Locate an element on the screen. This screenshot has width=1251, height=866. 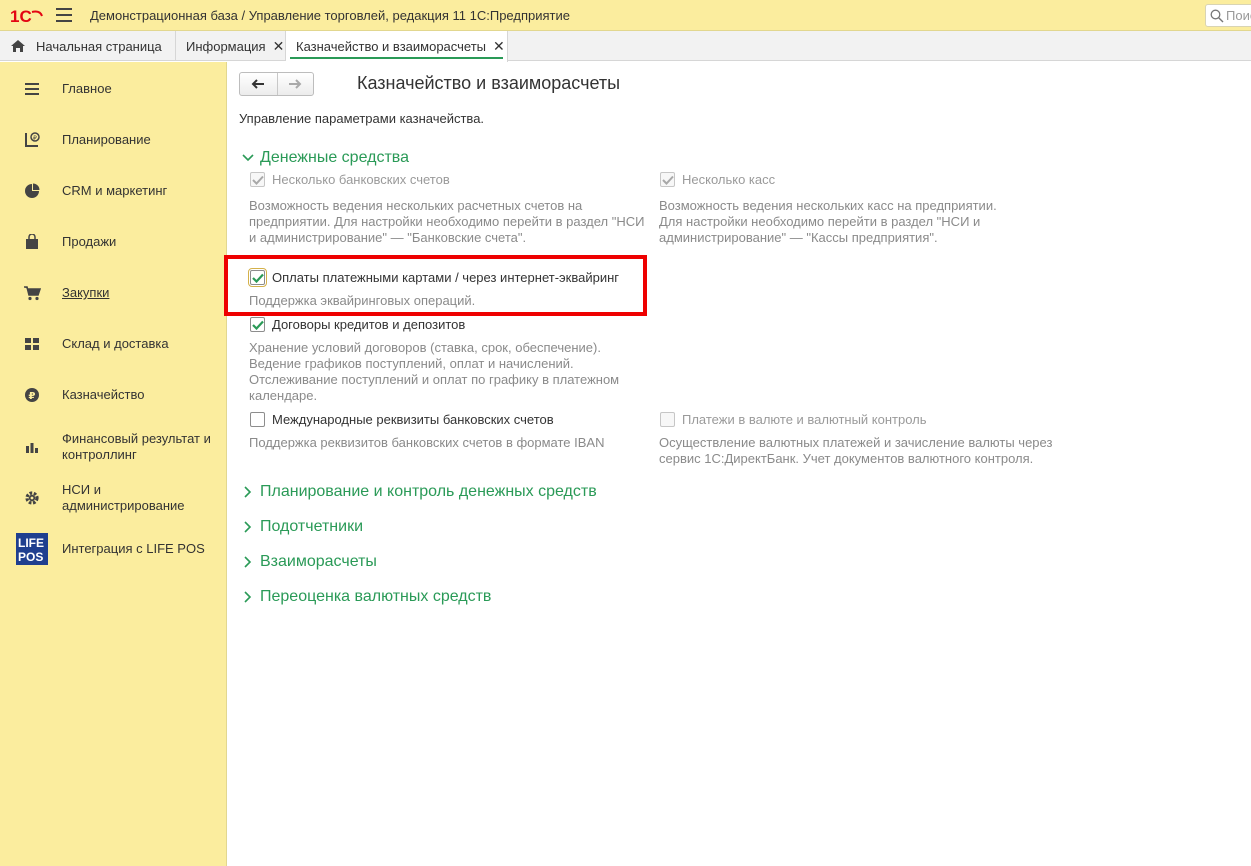
sidebar-item-treasury: ₽ Казначейство is located at coordinates (113, 395).